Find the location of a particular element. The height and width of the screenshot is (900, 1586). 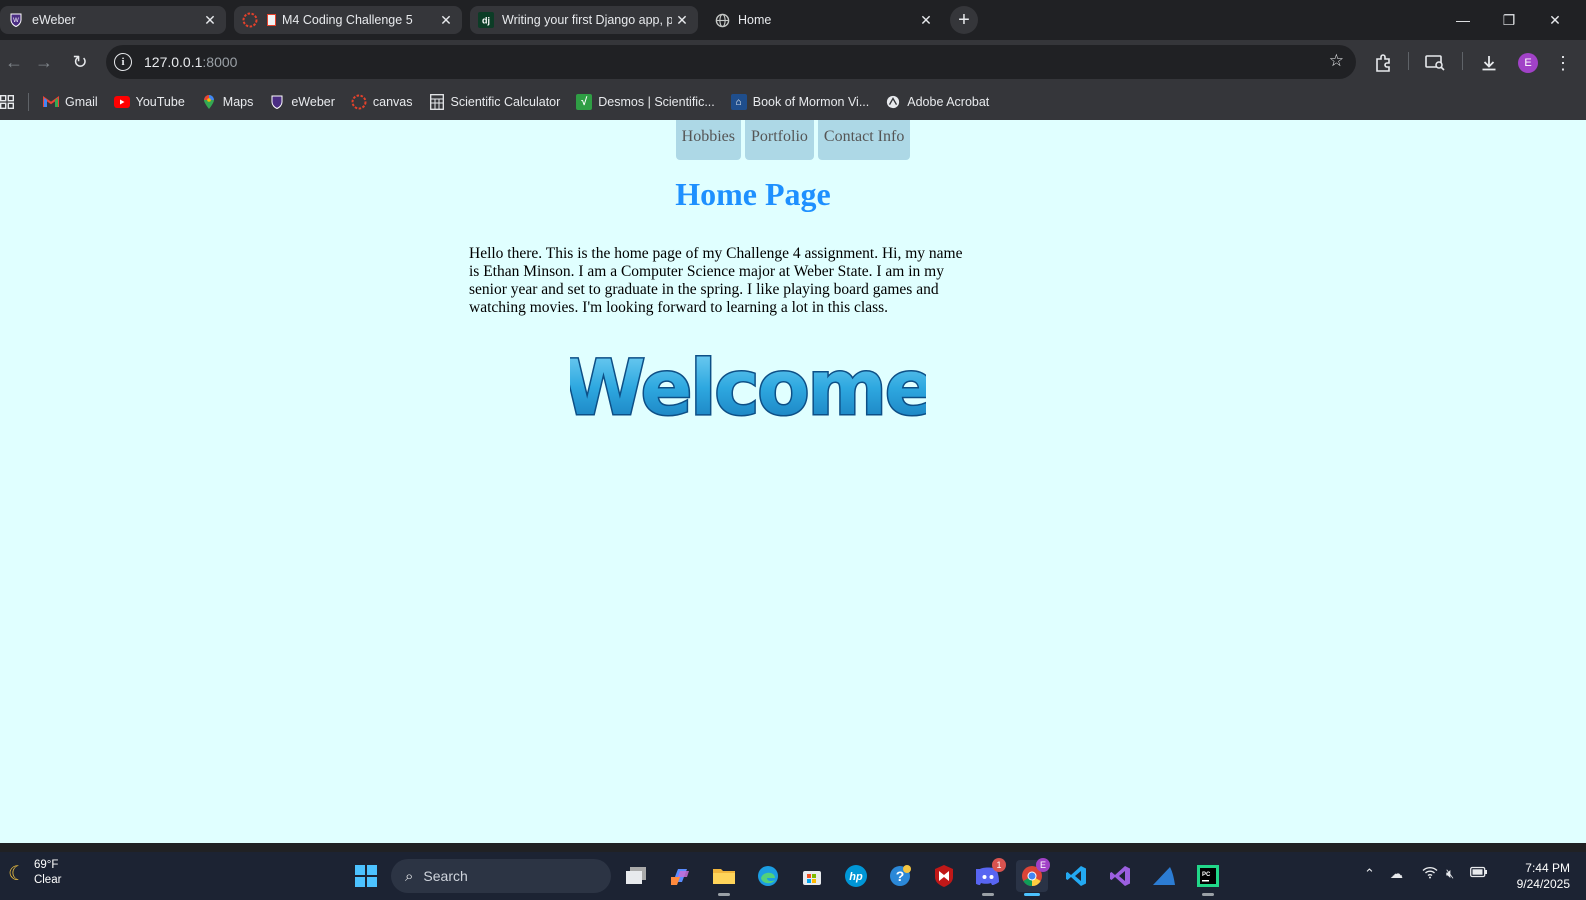

nav-hobbies-link: Hobbies is located at coordinates (708, 140).